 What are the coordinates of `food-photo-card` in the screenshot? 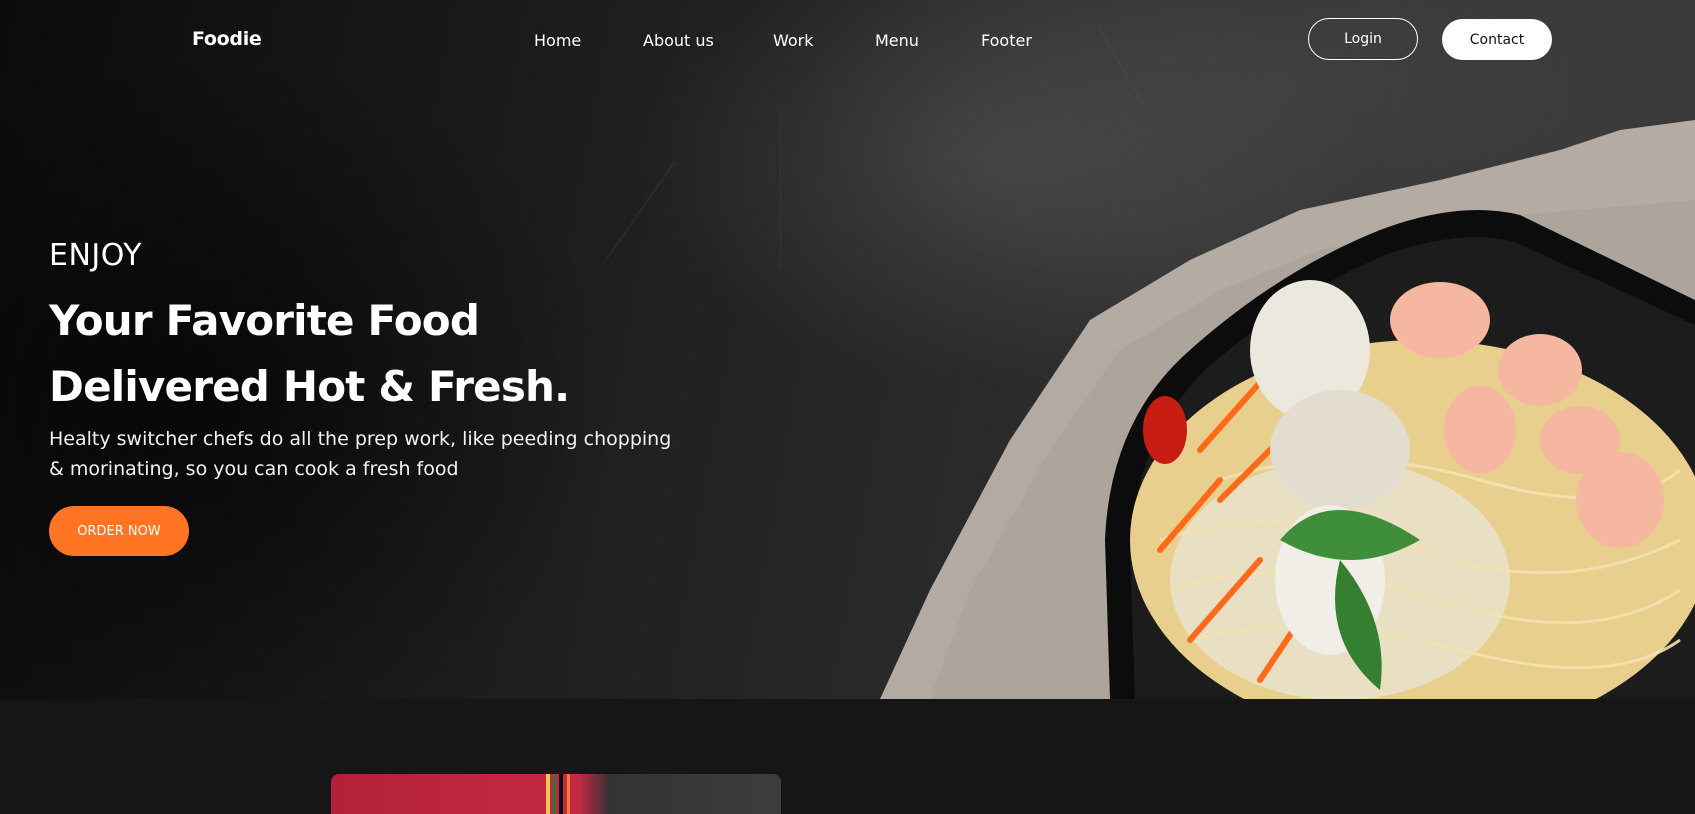 It's located at (556, 794).